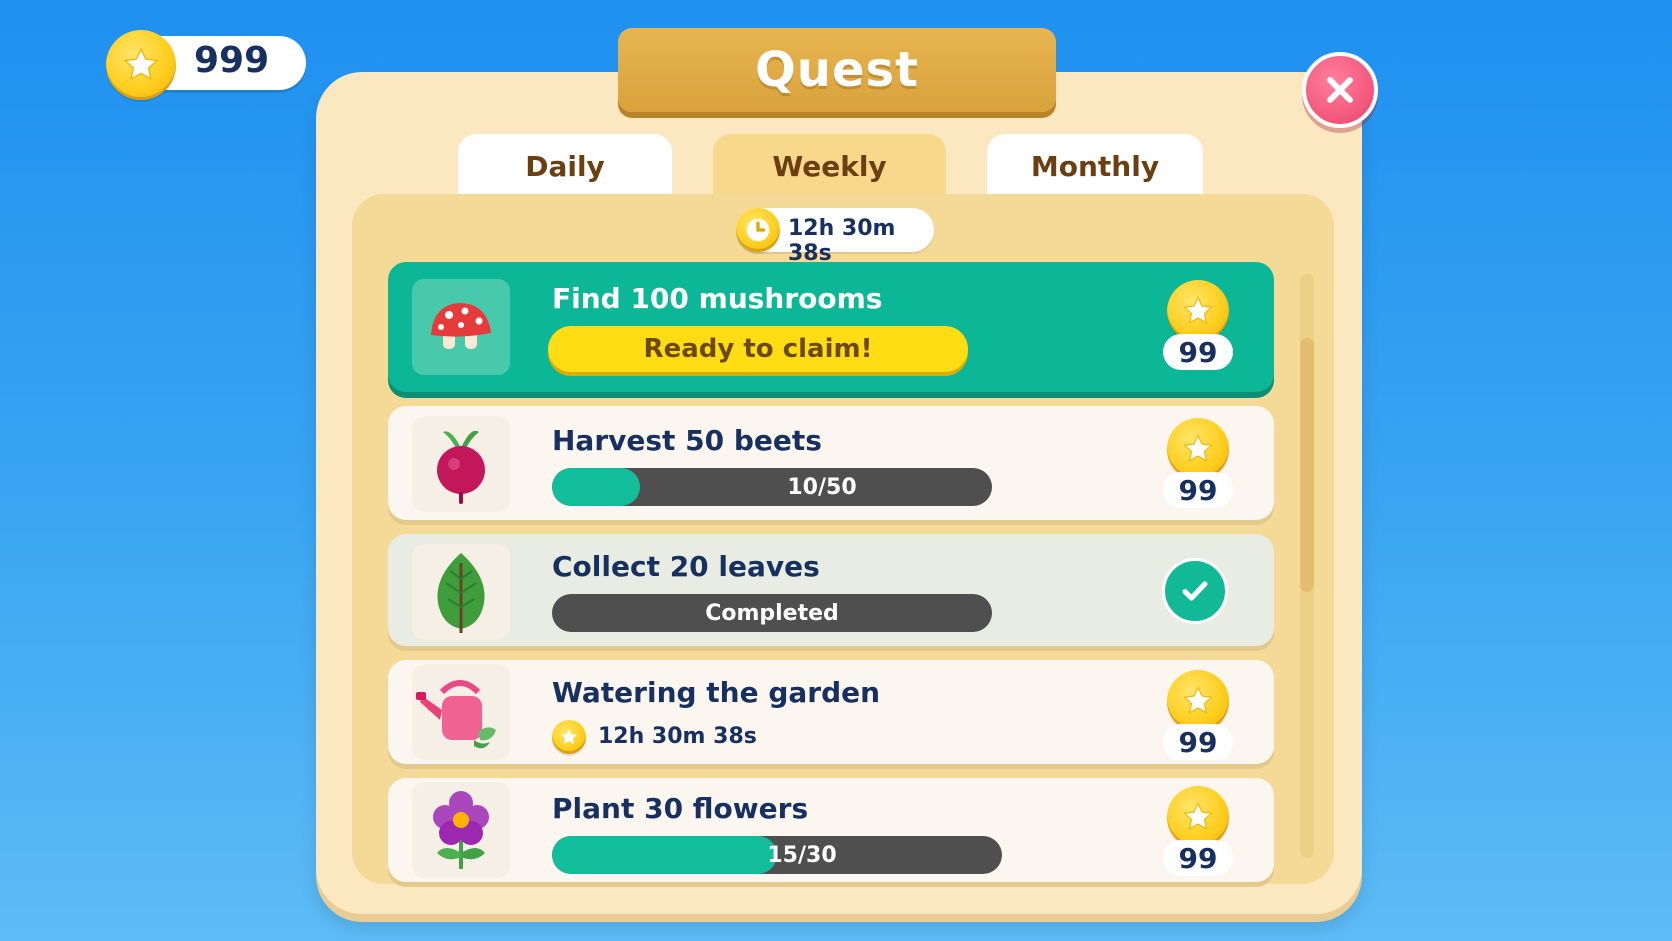 The image size is (1672, 941). Describe the element at coordinates (831, 830) in the screenshot. I see `quest-card-plant-flowers: Plant 30 flowers 15/30 99` at that location.